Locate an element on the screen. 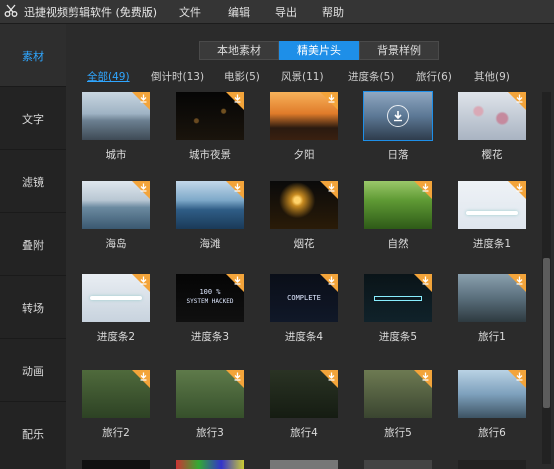  scrollbar-thumb is located at coordinates (546, 333).